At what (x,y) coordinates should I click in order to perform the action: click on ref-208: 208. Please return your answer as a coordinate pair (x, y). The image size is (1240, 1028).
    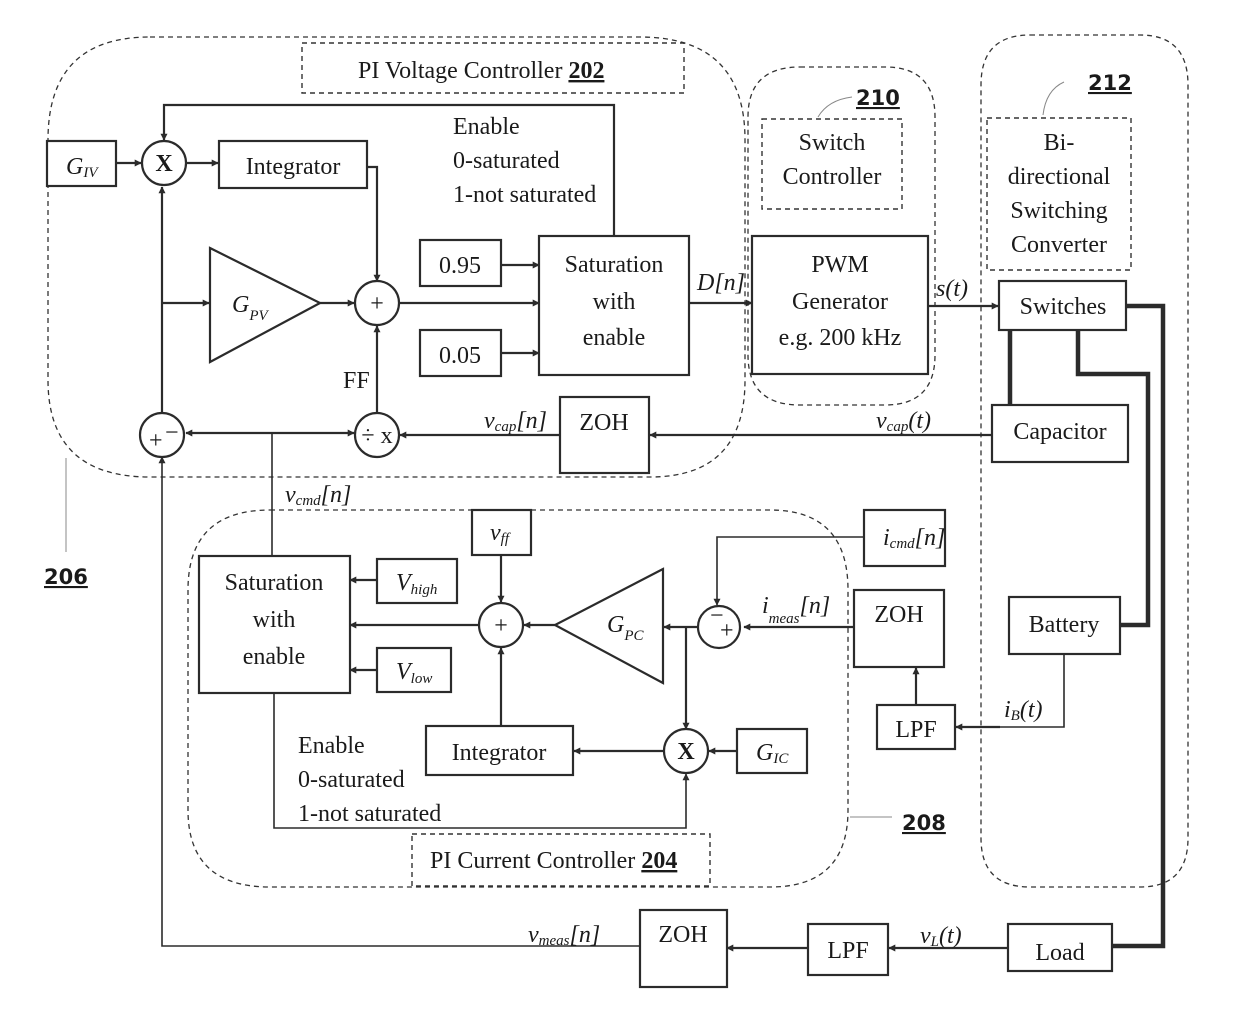
    Looking at the image, I should click on (924, 823).